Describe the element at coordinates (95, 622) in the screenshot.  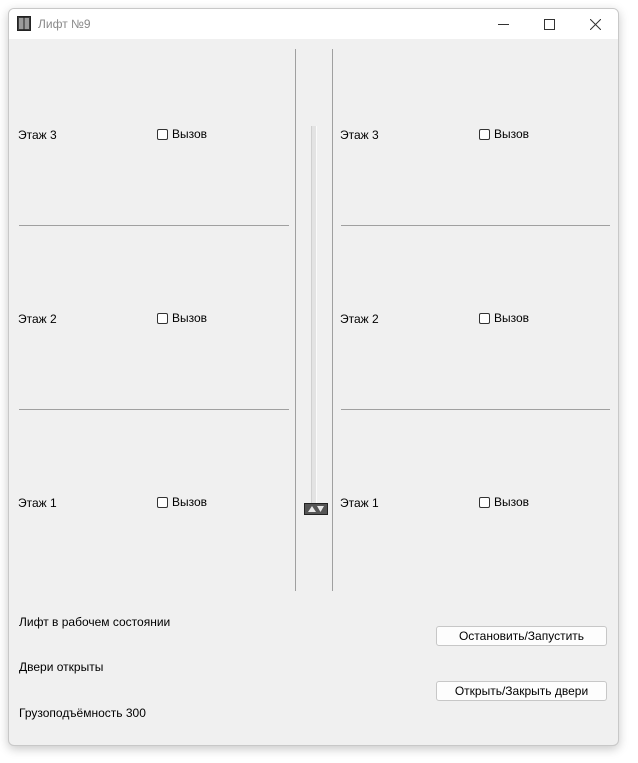
I see `elevator-state-text: Лифт в рабочем состоянии` at that location.